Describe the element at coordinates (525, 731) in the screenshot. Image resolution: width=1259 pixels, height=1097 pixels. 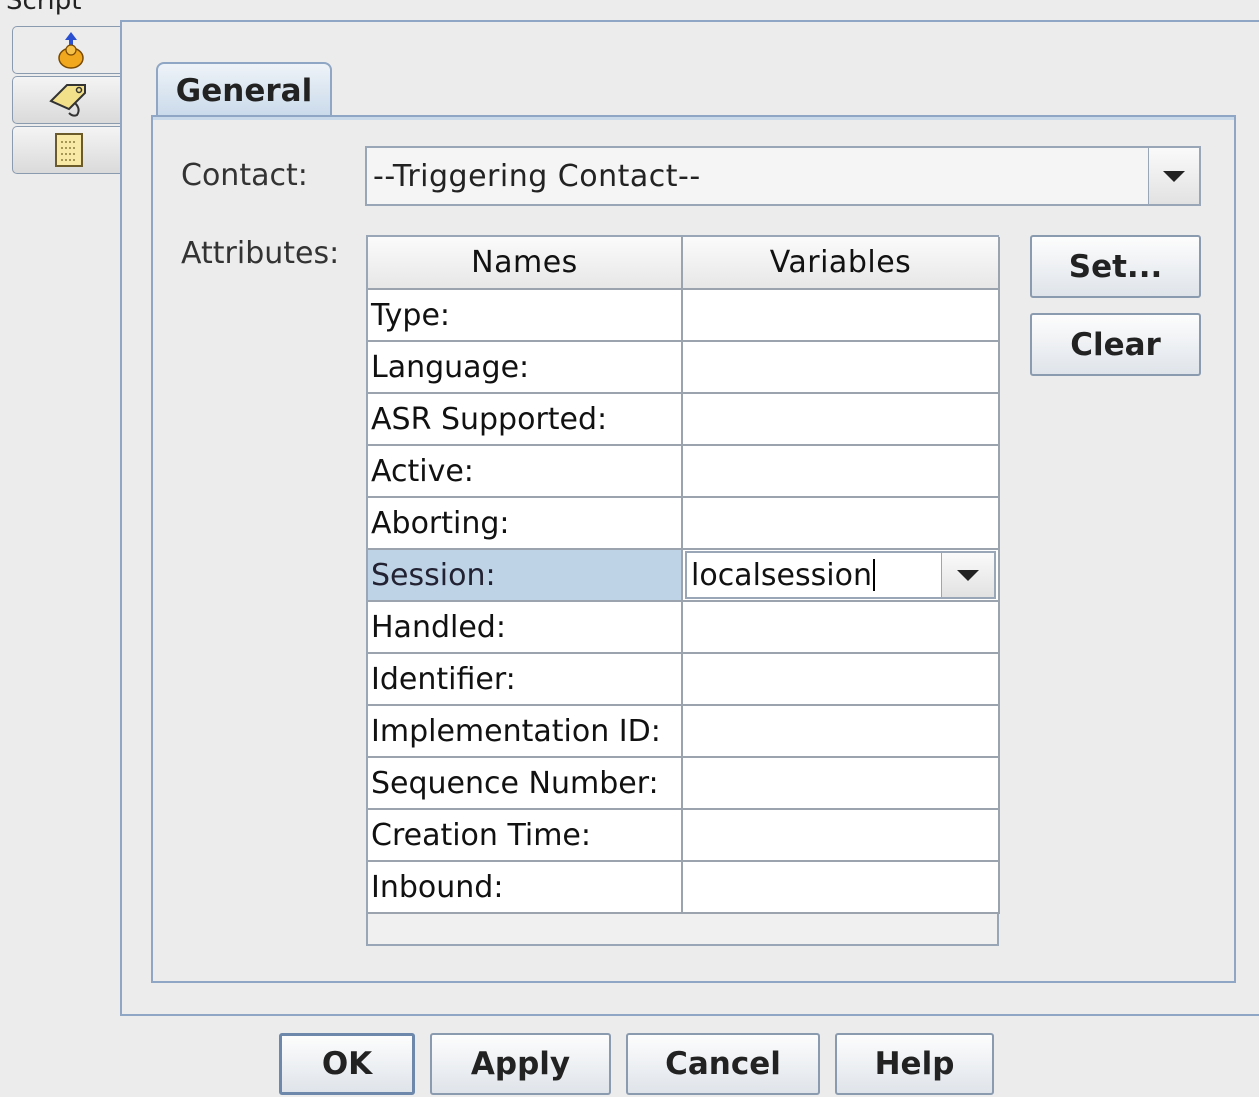
I see `attribute-name: Implementation ID:` at that location.